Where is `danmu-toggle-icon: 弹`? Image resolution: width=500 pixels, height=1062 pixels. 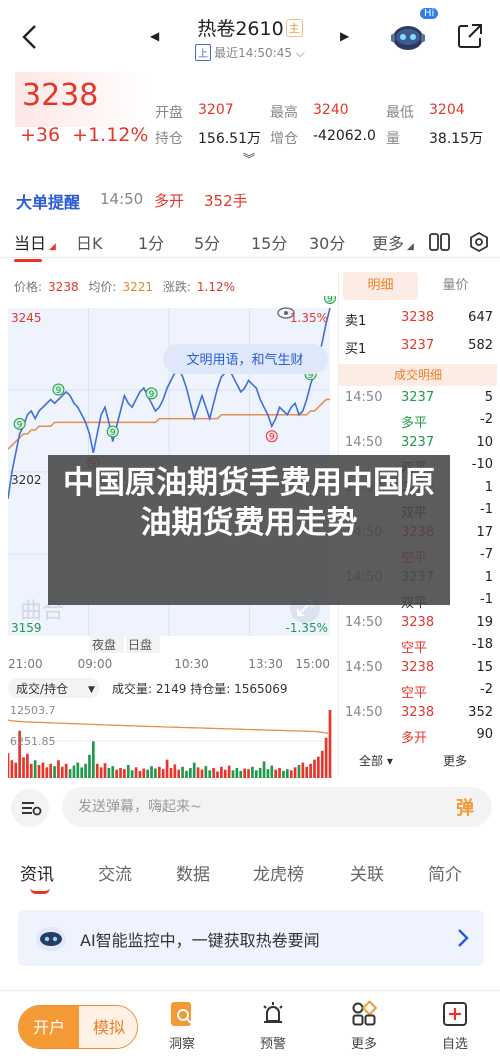 danmu-toggle-icon: 弹 is located at coordinates (465, 807).